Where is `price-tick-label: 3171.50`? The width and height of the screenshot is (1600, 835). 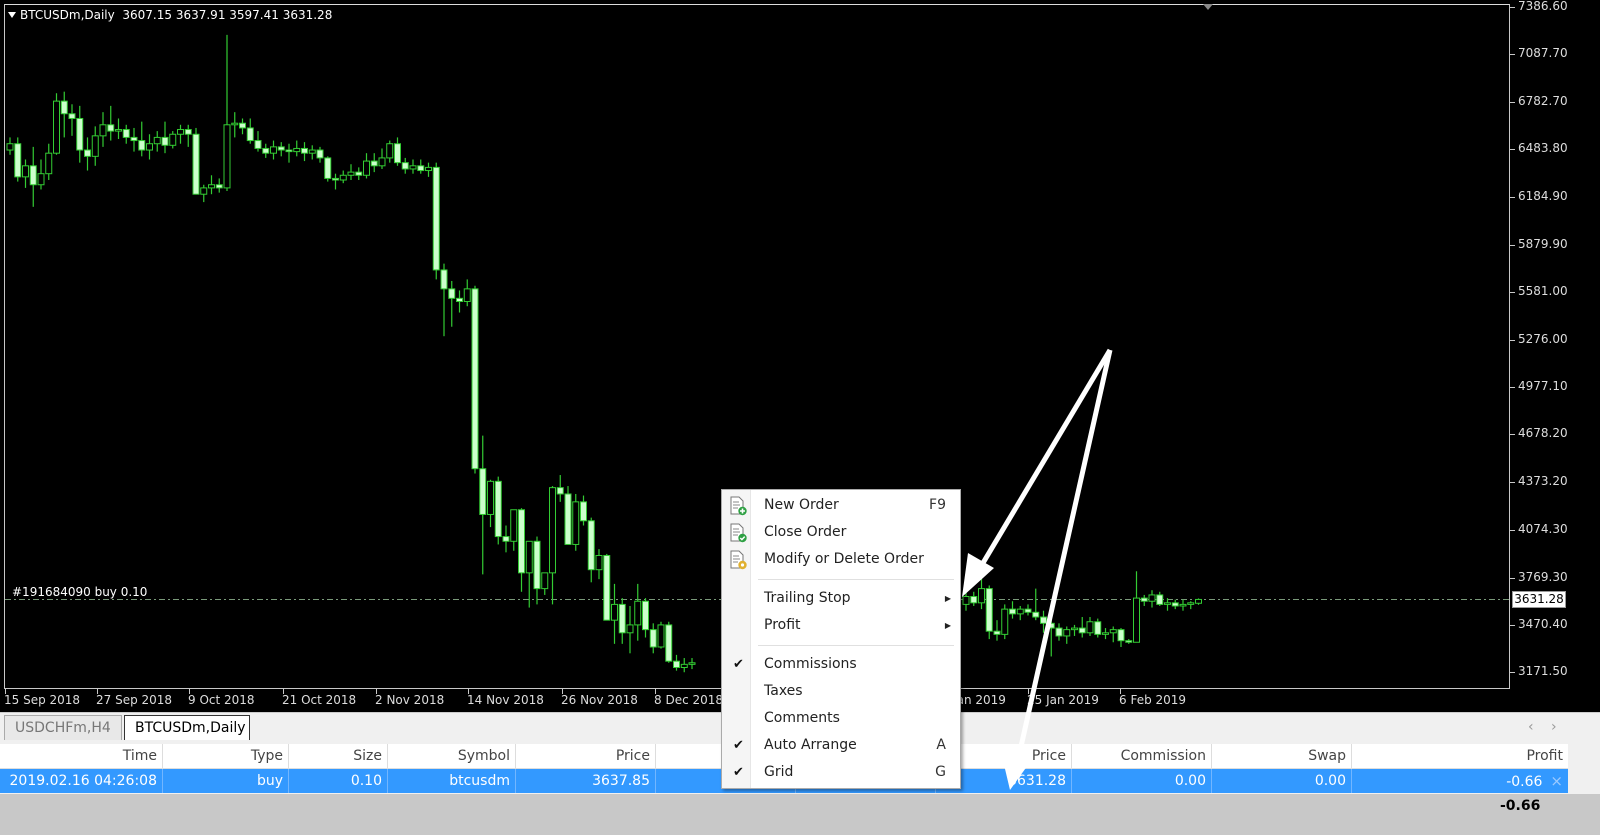 price-tick-label: 3171.50 is located at coordinates (1543, 671).